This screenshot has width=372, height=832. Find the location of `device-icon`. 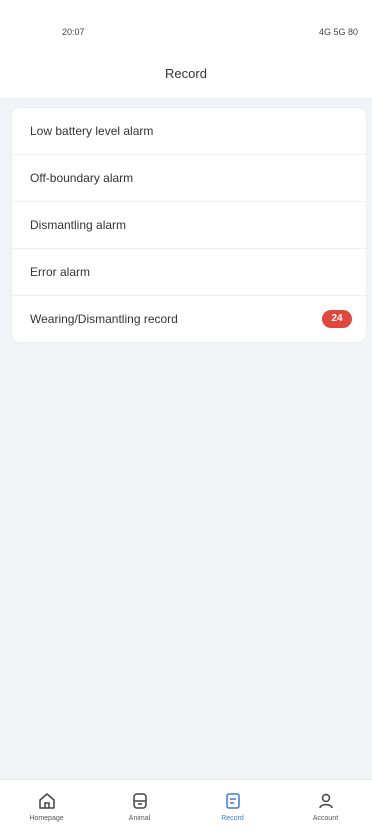

device-icon is located at coordinates (139, 800).